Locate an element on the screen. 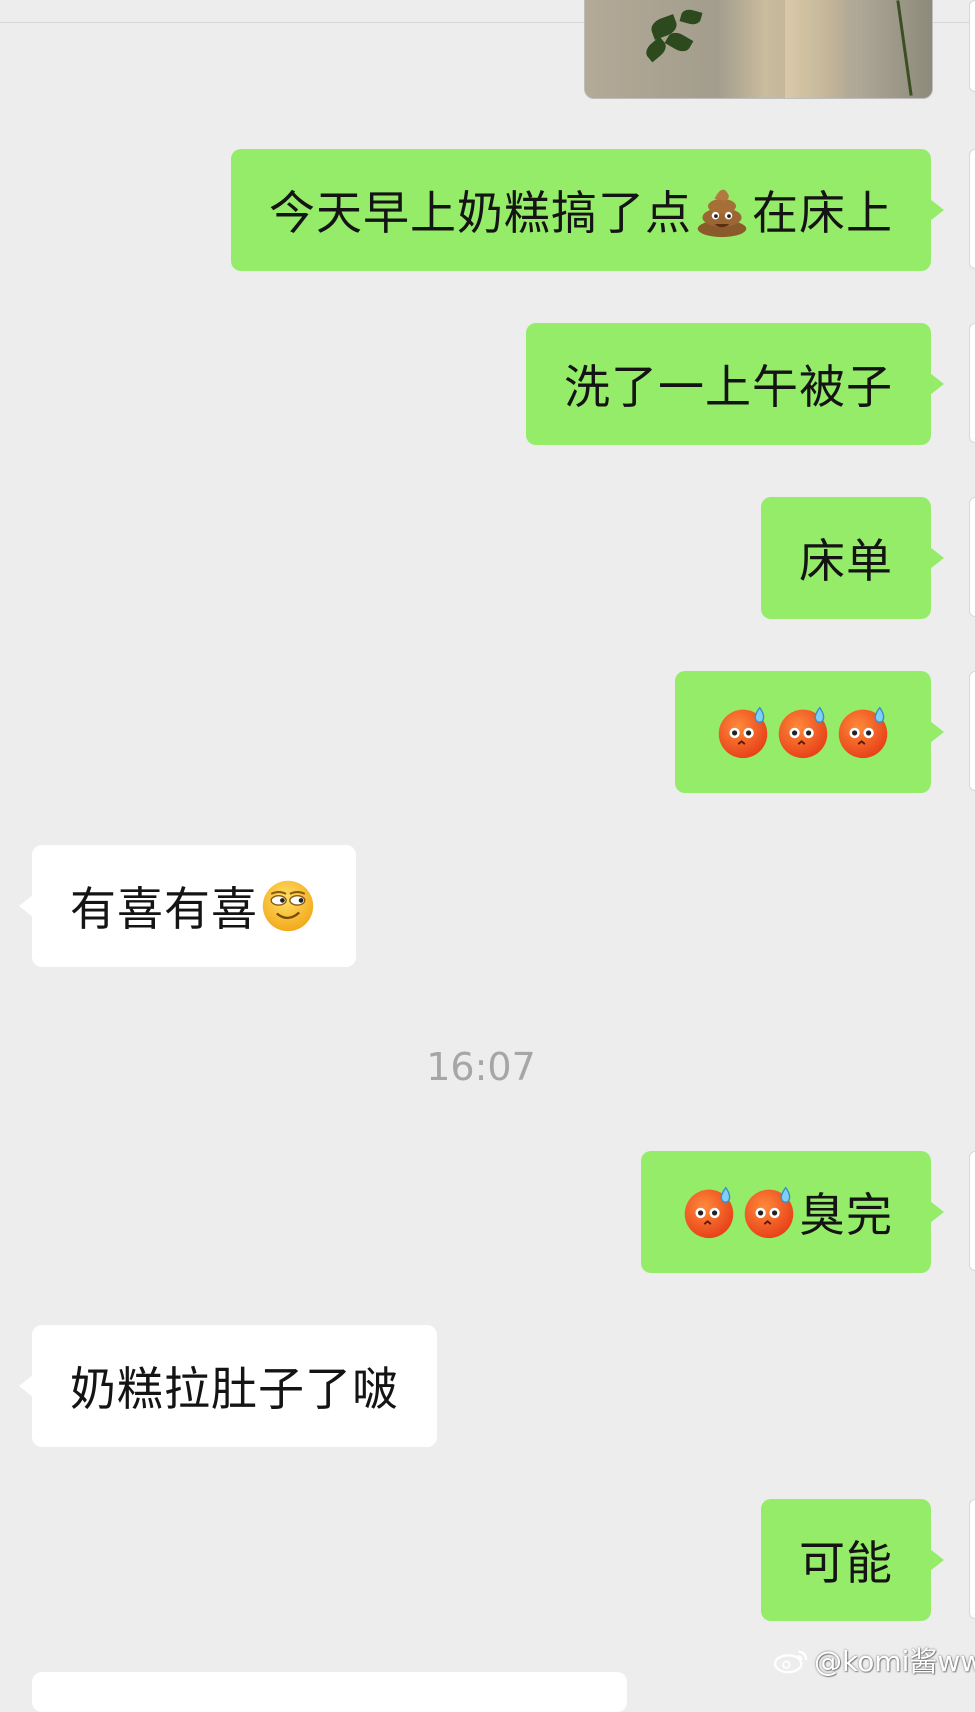  message-bubble-2: 洗了一上午被子 is located at coordinates (735, 384).